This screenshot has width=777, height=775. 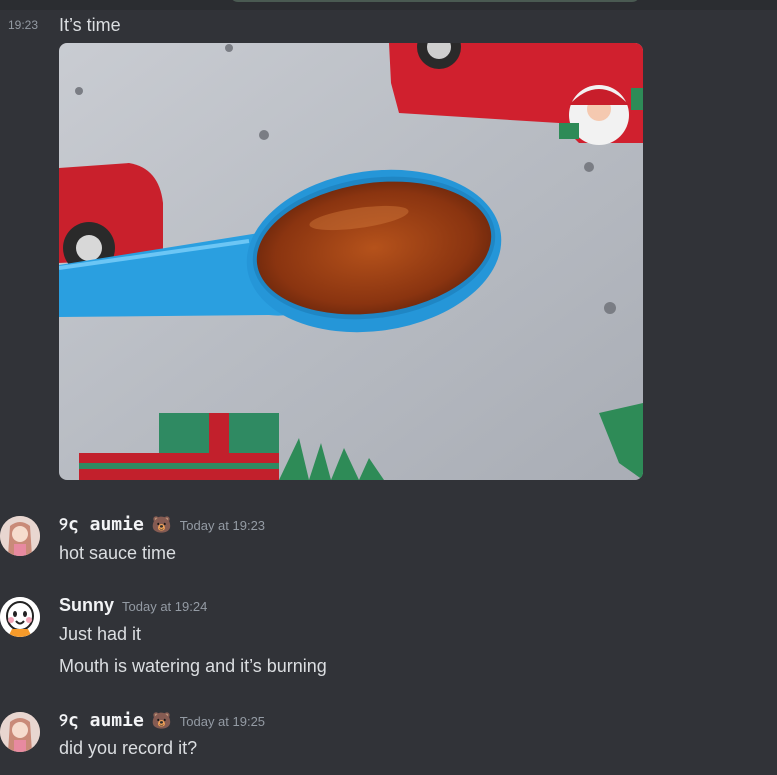 I want to click on timestamp: Today at 19:25, so click(x=222, y=721).